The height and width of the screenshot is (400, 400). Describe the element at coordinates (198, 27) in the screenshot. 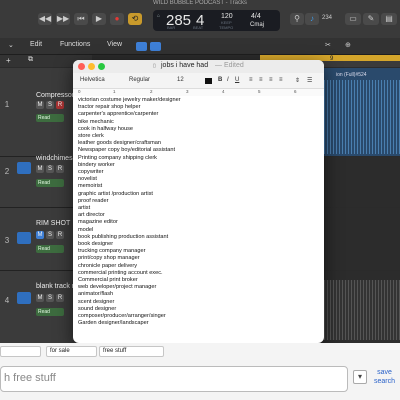

I see `lcd-beat-label: BEAT` at that location.